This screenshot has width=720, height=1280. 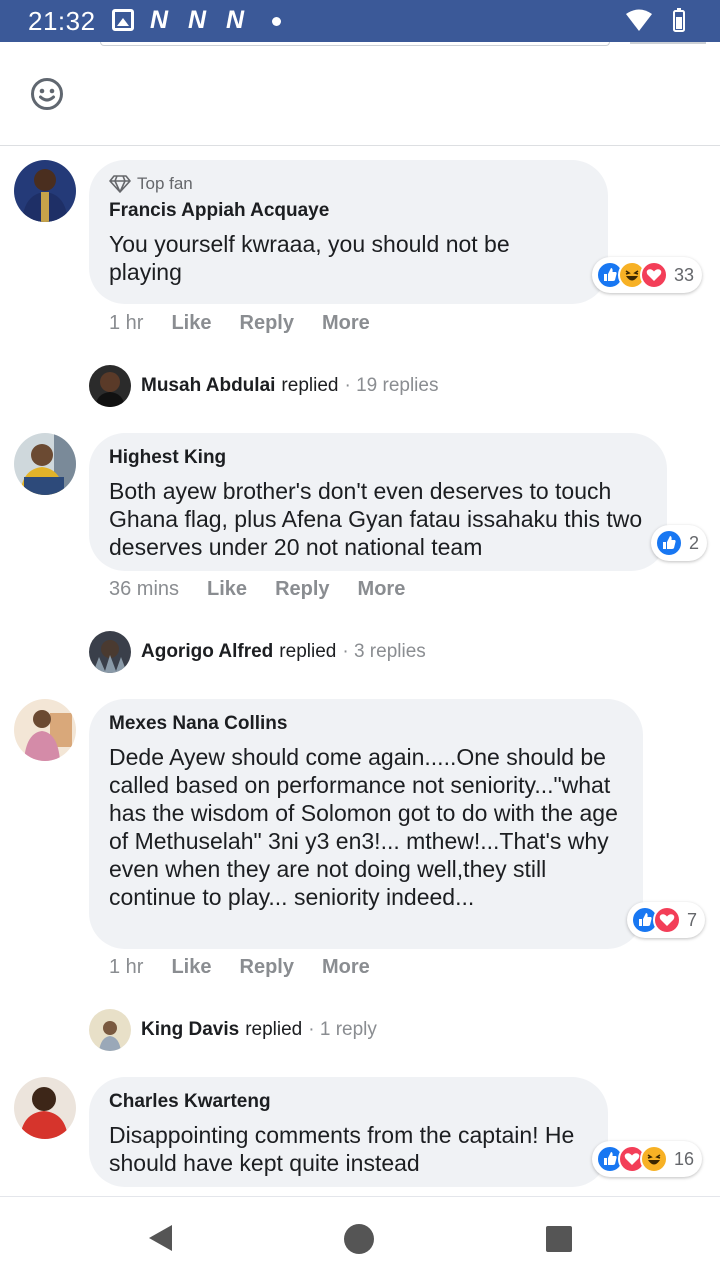 I want to click on reply-count: · 19 replies, so click(x=391, y=385).